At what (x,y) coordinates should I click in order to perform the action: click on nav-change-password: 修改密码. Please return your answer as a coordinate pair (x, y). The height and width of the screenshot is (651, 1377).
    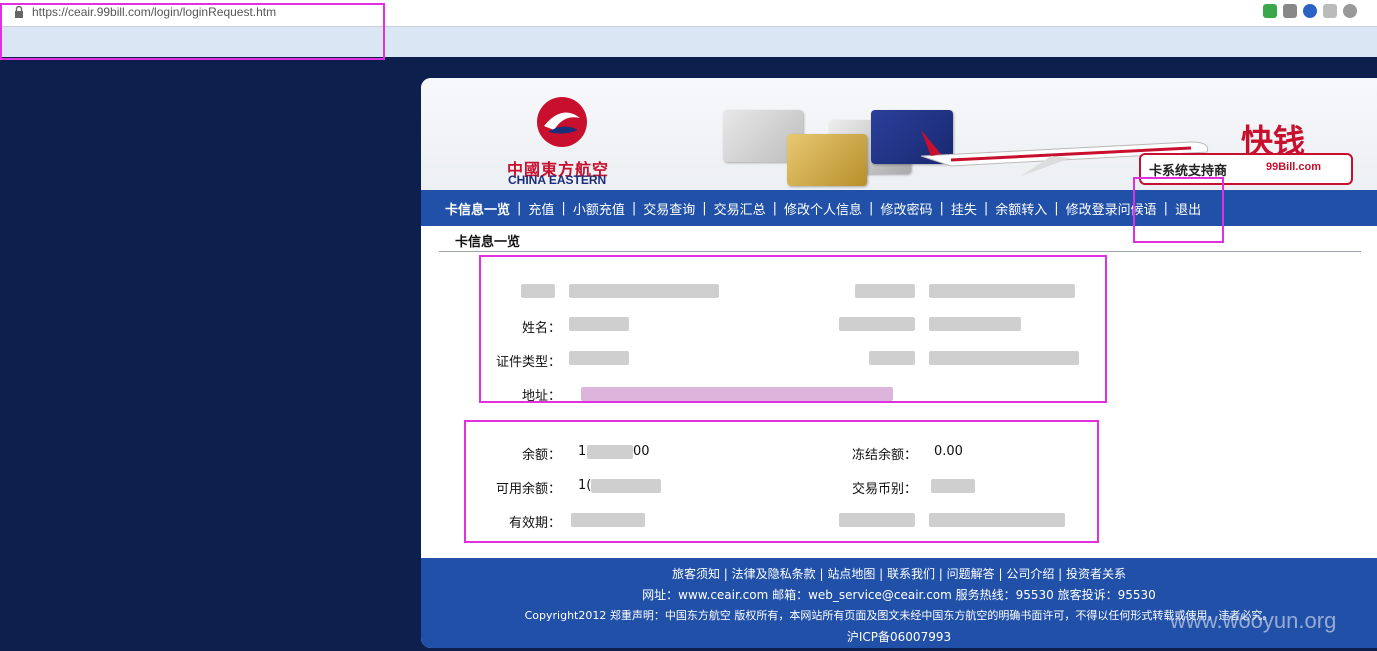
    Looking at the image, I should click on (906, 208).